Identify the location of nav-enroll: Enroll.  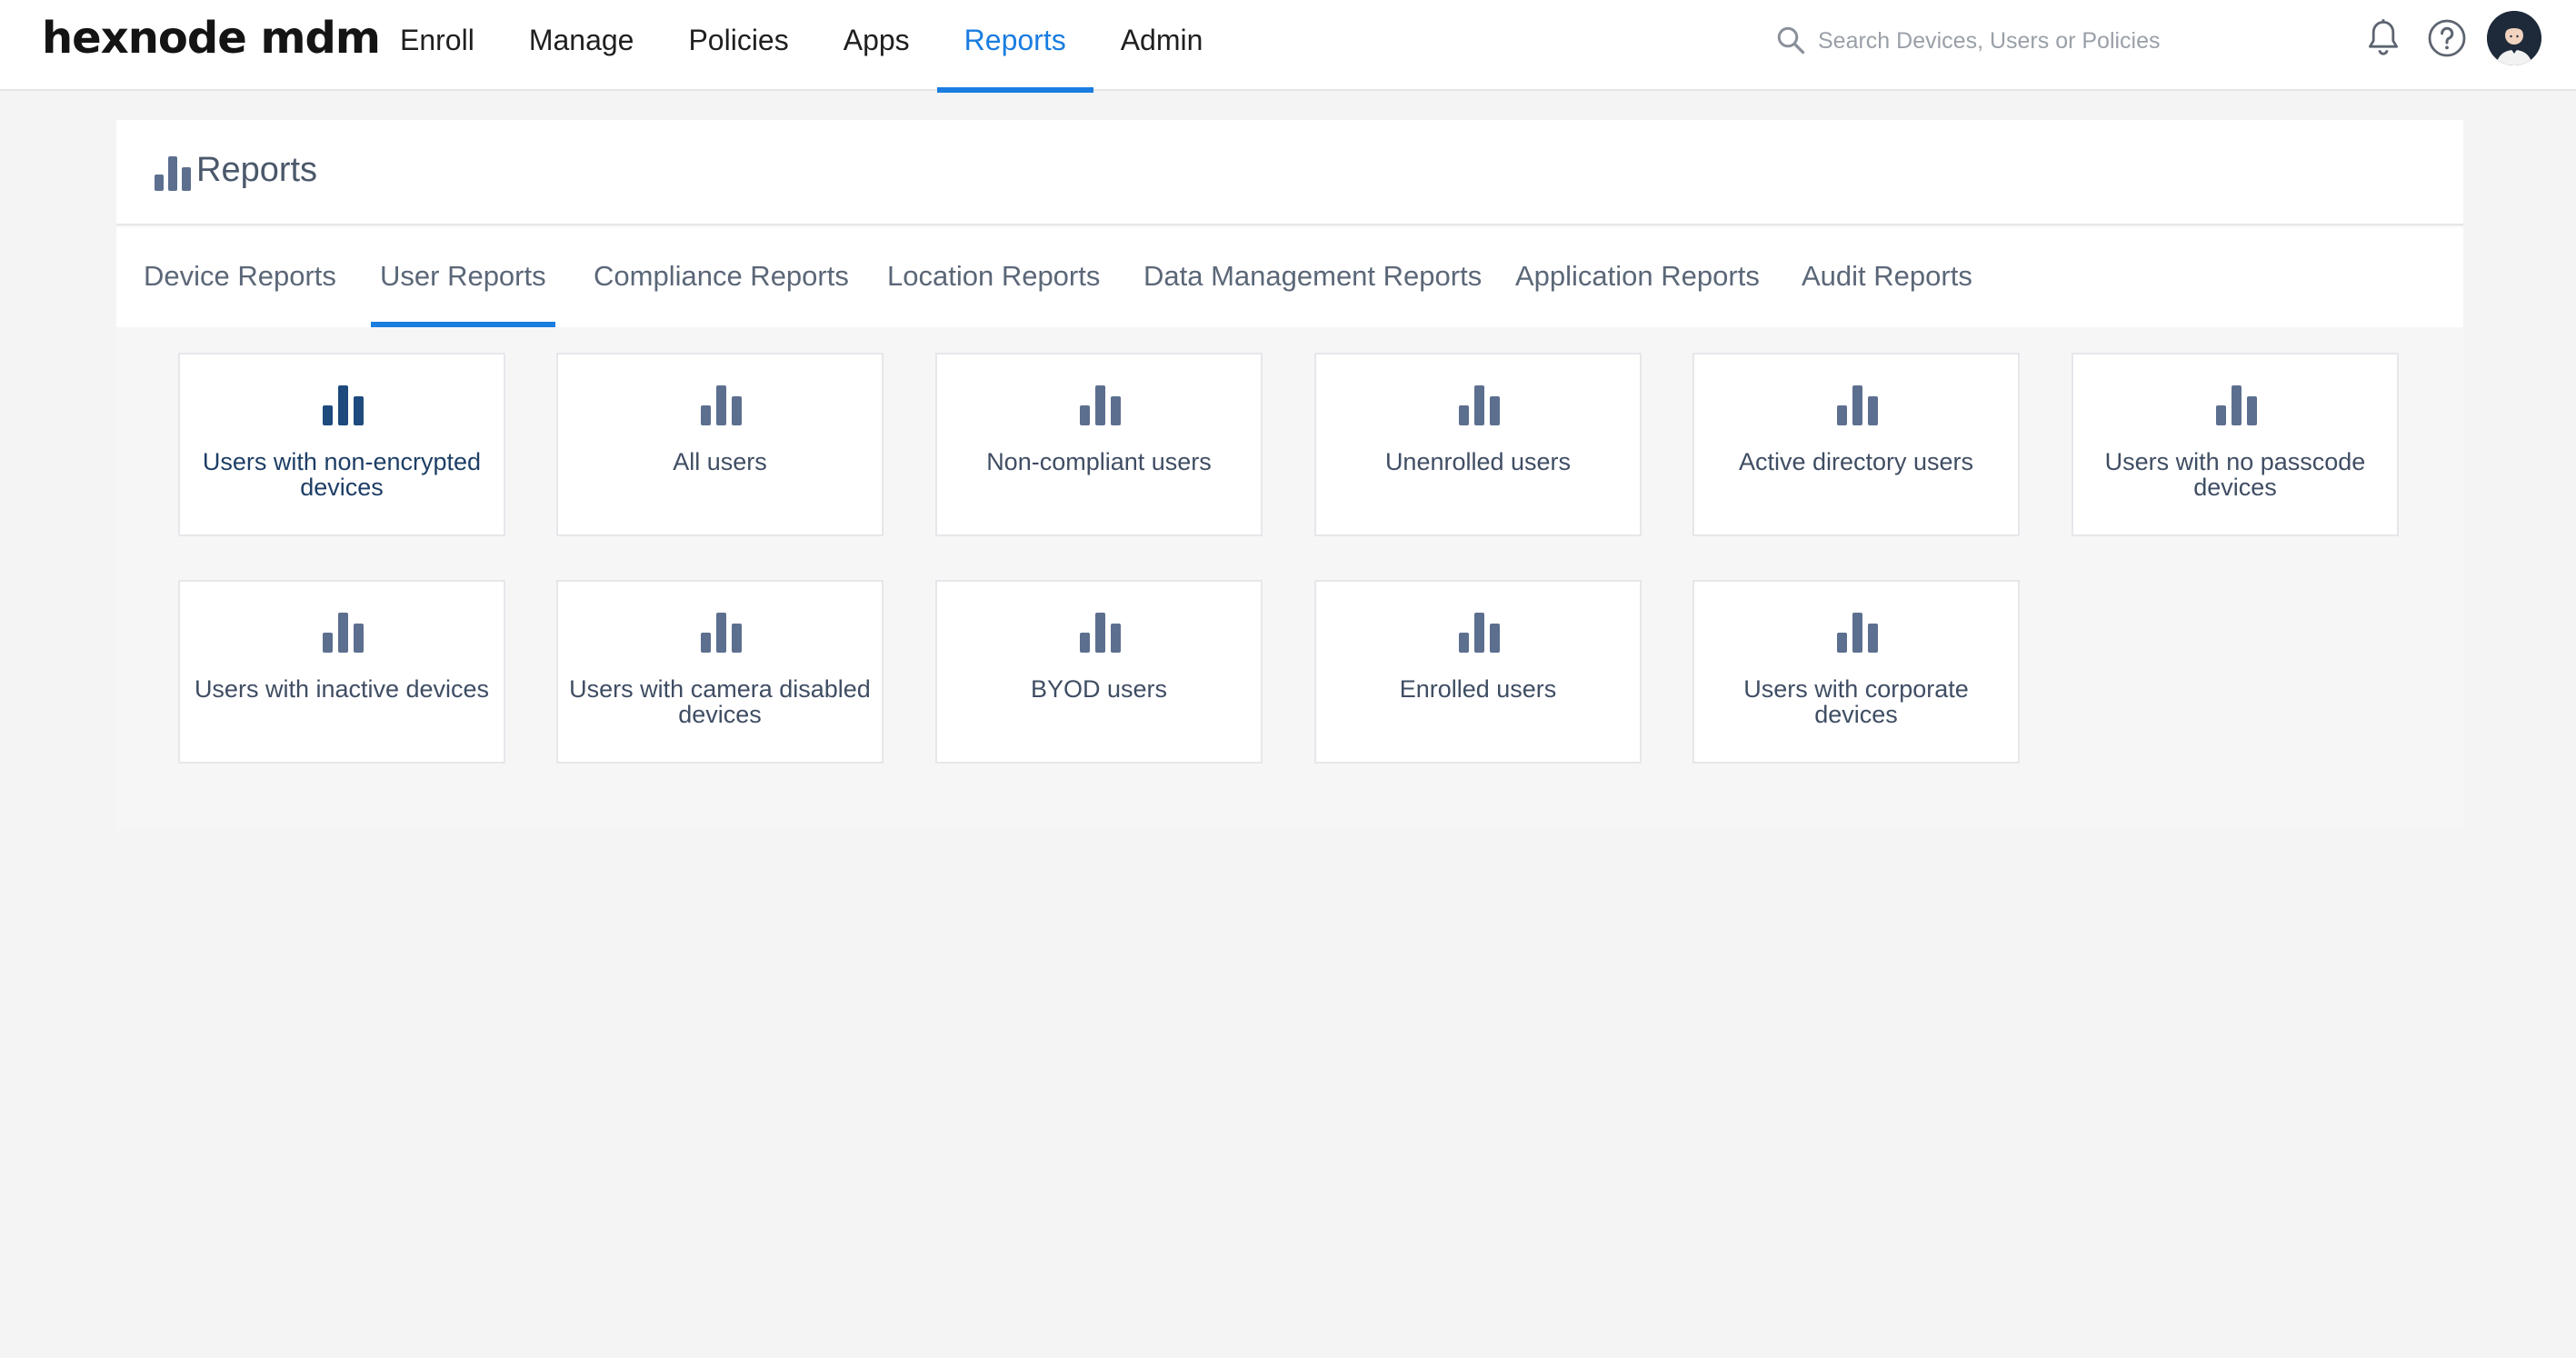
(437, 46).